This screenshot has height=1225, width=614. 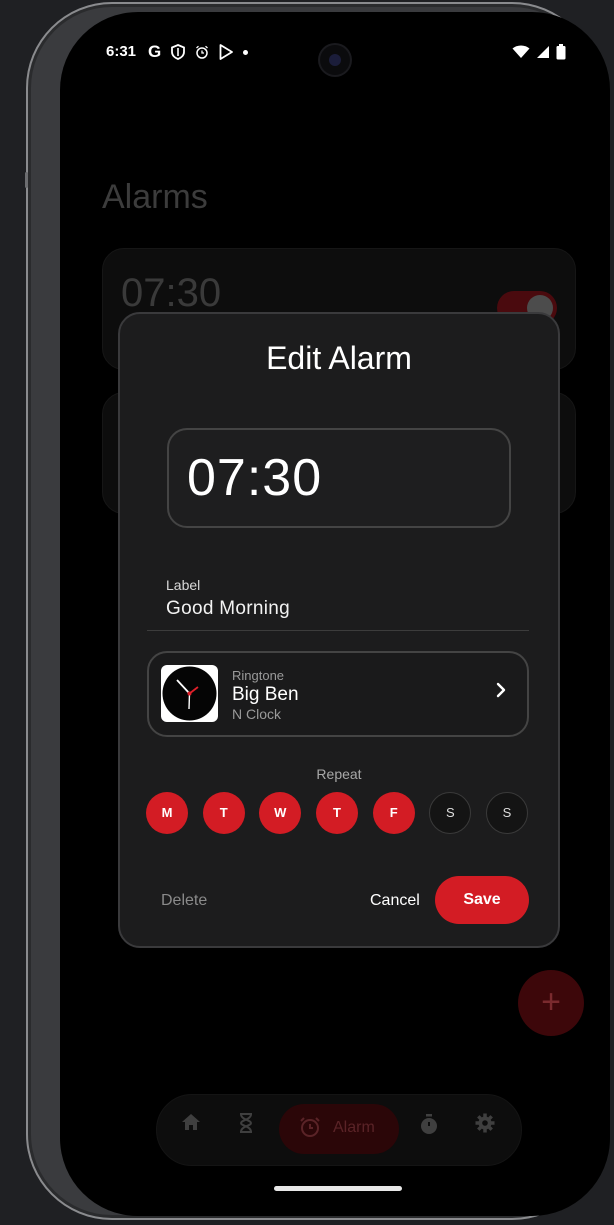 What do you see at coordinates (191, 1122) in the screenshot?
I see `home-icon` at bounding box center [191, 1122].